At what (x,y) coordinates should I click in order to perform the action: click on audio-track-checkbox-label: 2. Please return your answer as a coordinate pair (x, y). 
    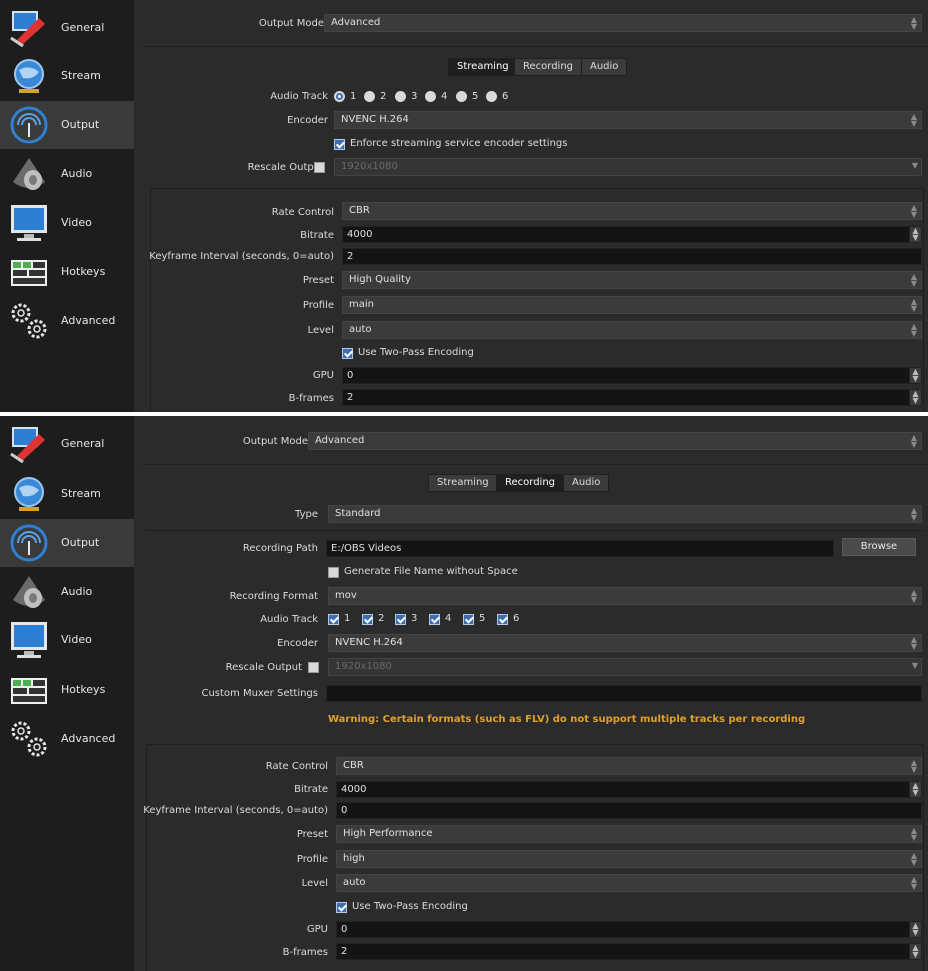
    Looking at the image, I should click on (381, 618).